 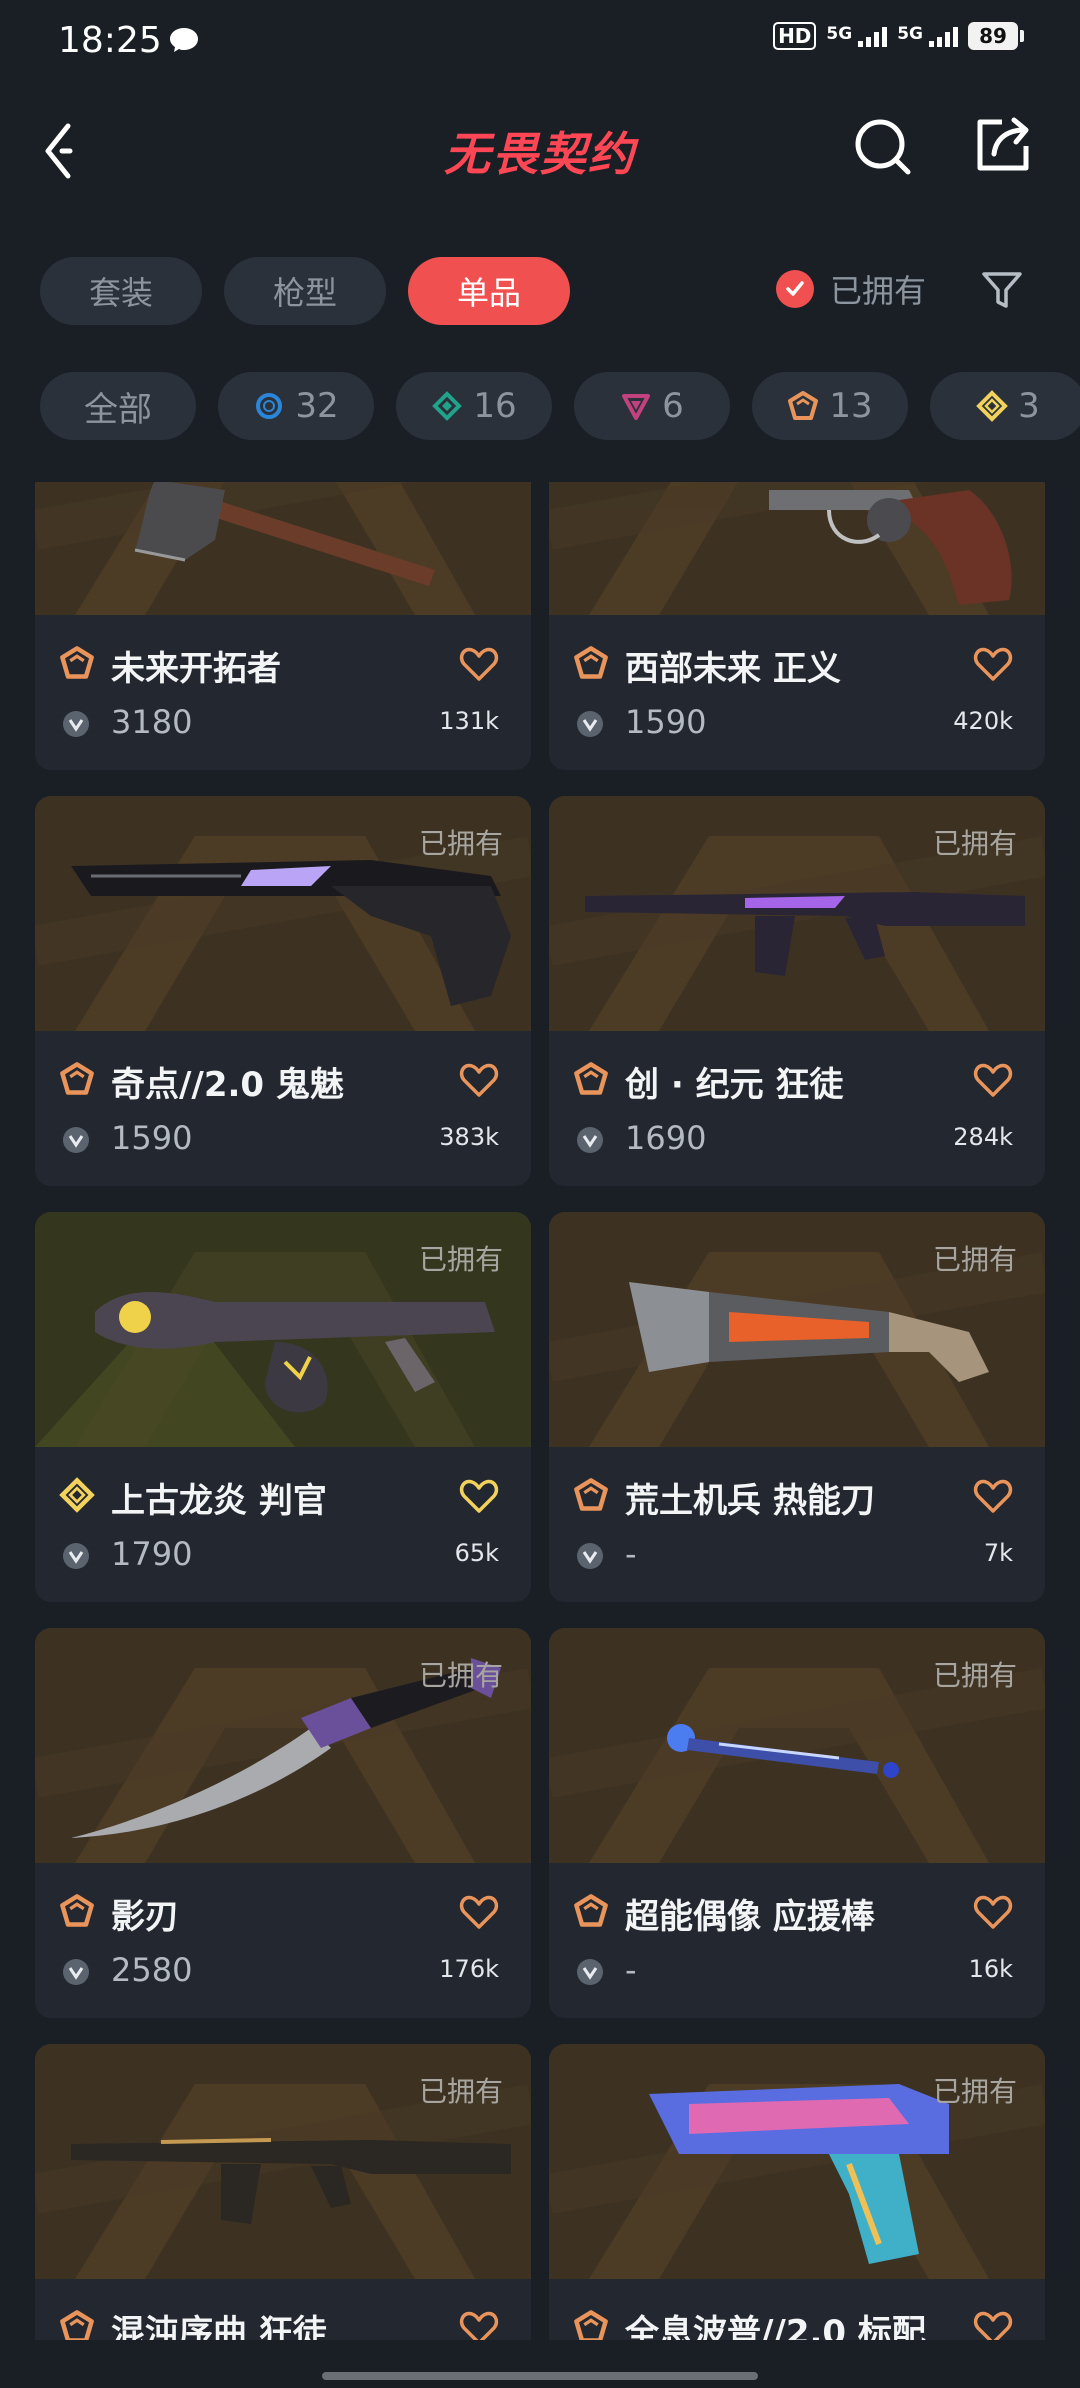 I want to click on item-card: 已拥有 全息波普//2.0 标配, so click(x=797, y=2192).